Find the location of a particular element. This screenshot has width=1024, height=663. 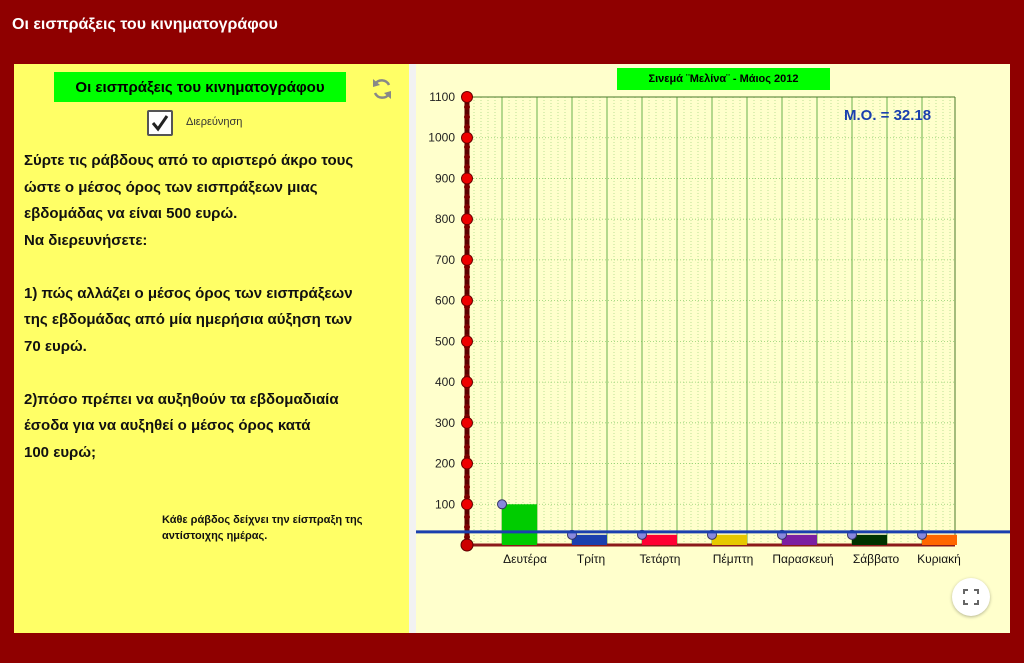

refresh-icon is located at coordinates (382, 89).